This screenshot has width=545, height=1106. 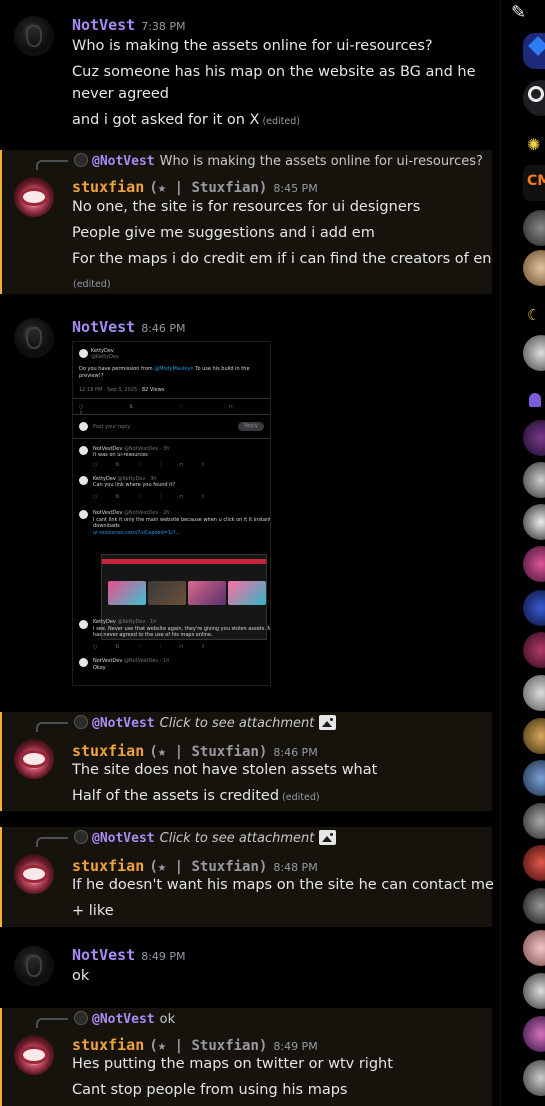 I want to click on reply-text: Okay, so click(x=99, y=668).